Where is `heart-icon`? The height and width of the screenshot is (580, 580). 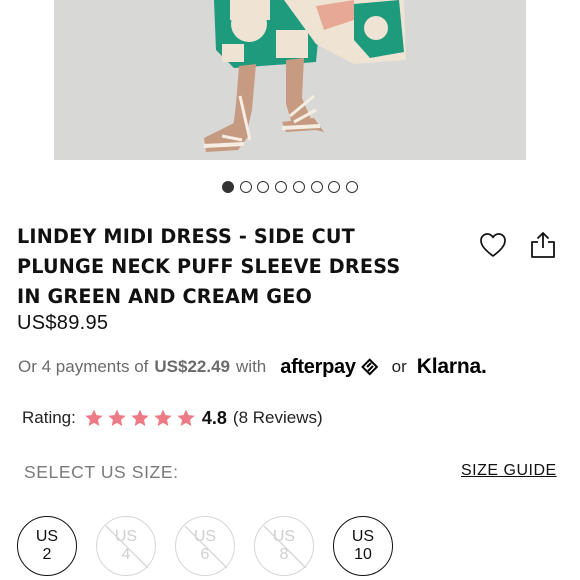
heart-icon is located at coordinates (493, 245).